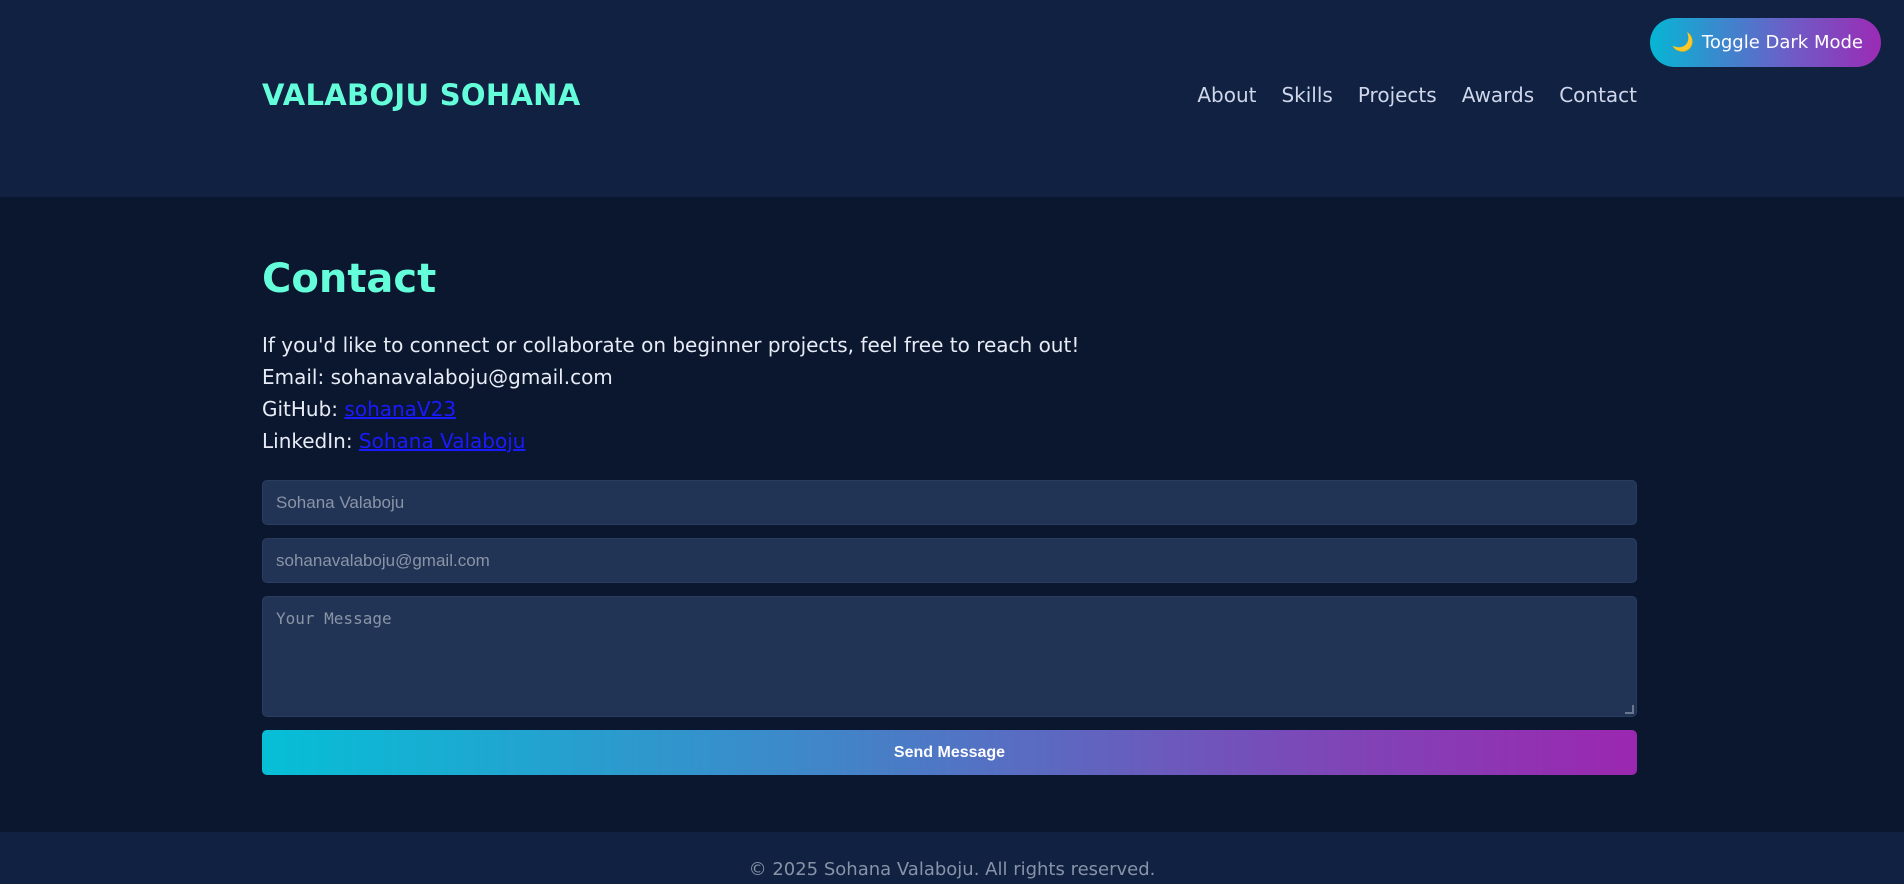  I want to click on contact-linkedin: LinkedIn: Sohana Valaboju, so click(949, 441).